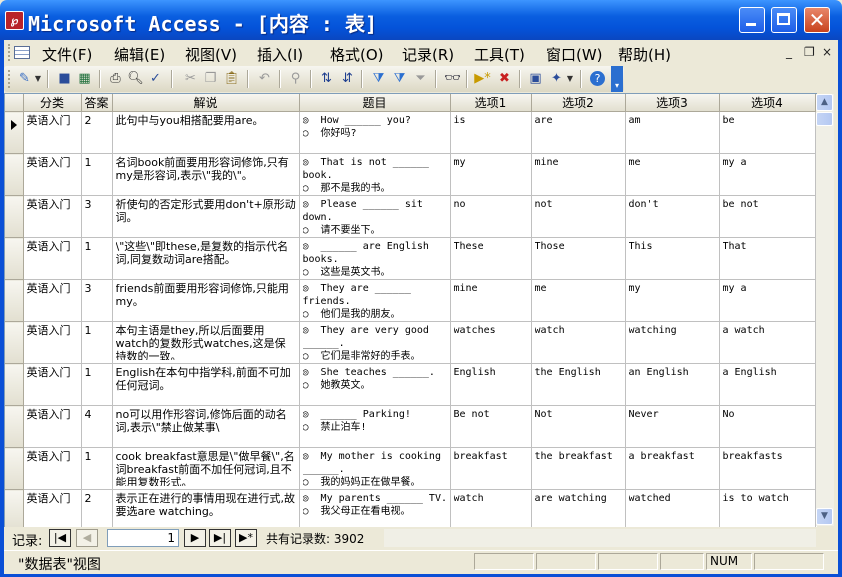 The height and width of the screenshot is (577, 842). What do you see at coordinates (452, 78) in the screenshot?
I see `find-icon: 👓︎` at bounding box center [452, 78].